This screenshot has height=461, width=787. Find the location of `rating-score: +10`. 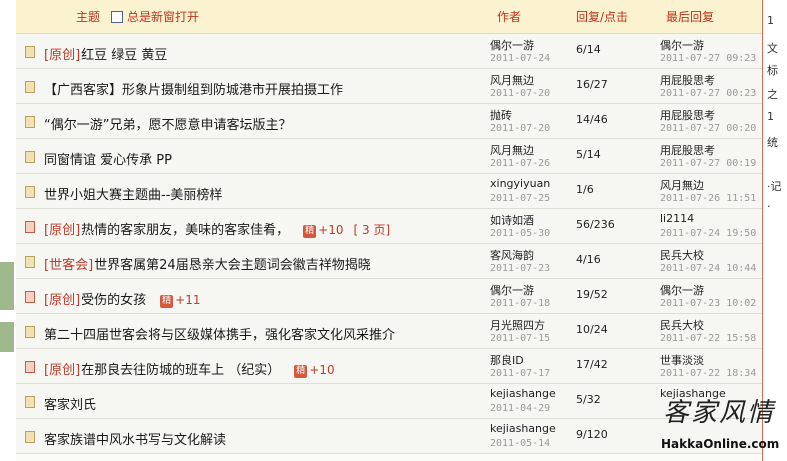

rating-score: +10 is located at coordinates (322, 370).